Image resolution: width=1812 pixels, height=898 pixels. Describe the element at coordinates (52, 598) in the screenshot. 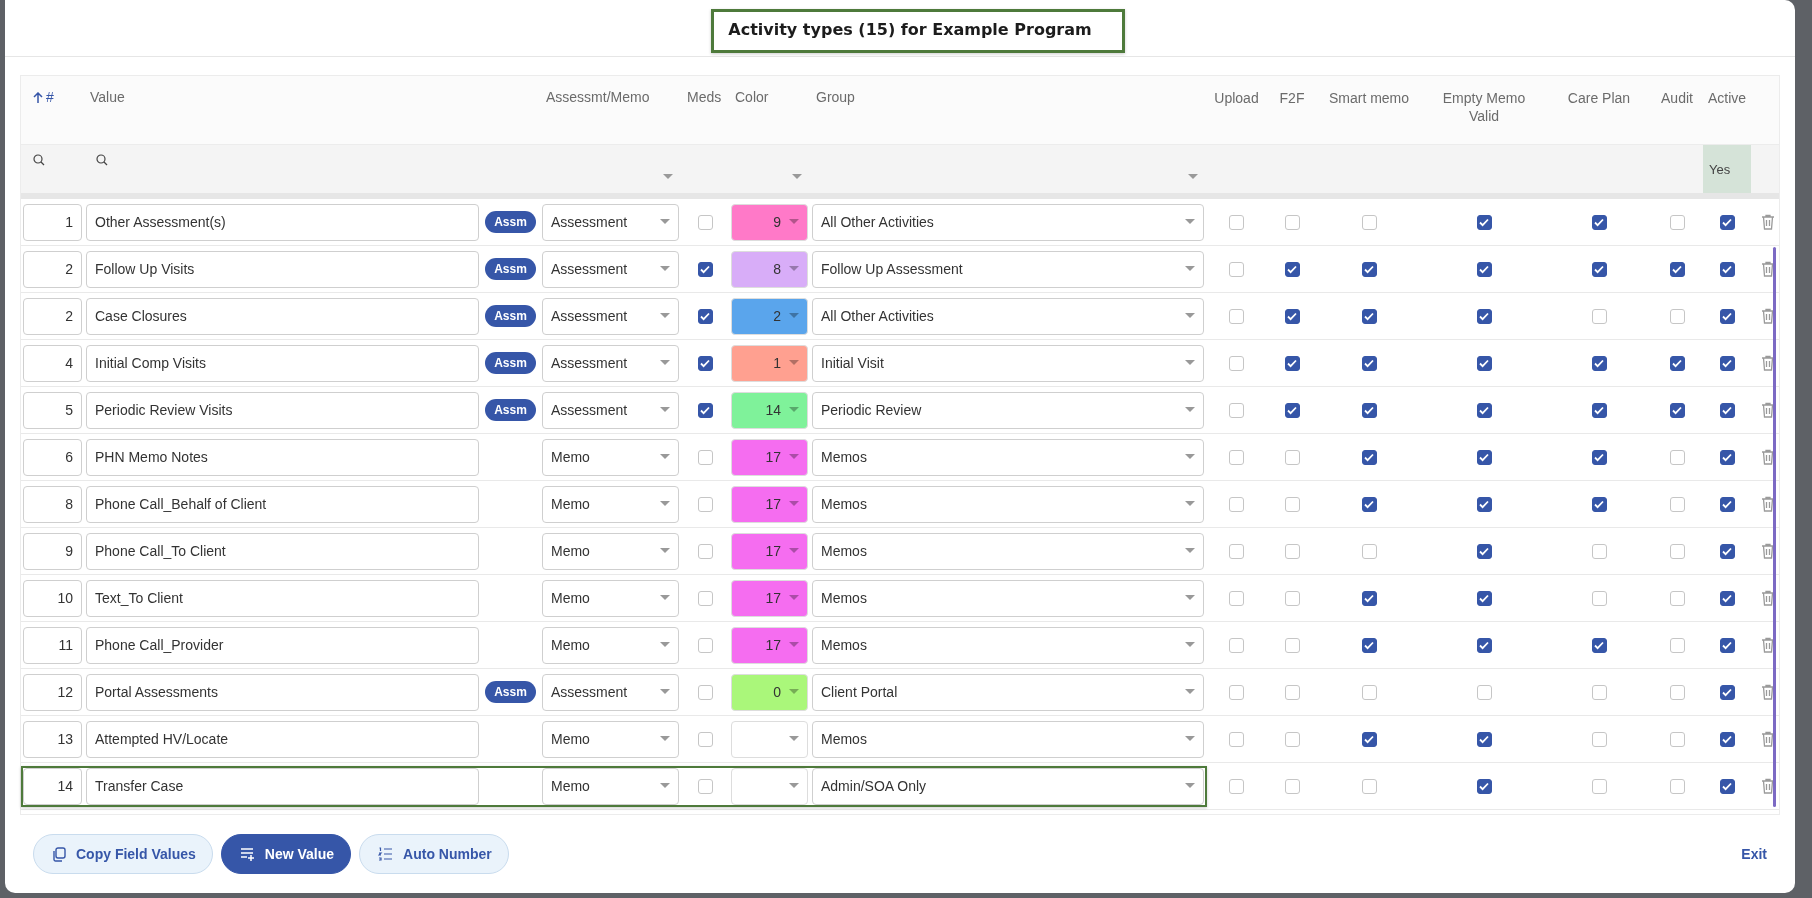

I see `number-field: 10` at that location.